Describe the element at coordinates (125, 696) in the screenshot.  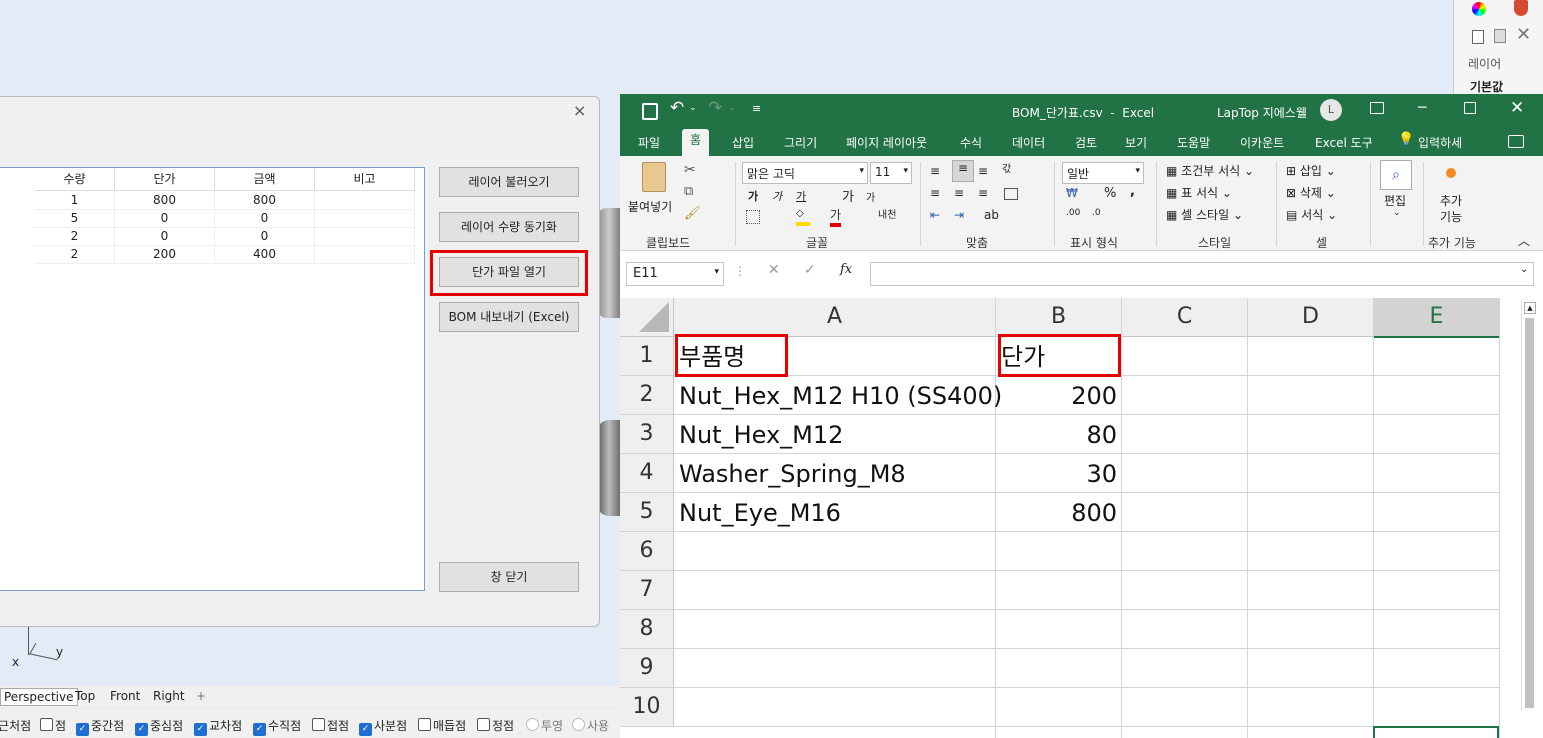
I see `tab-front: Front` at that location.